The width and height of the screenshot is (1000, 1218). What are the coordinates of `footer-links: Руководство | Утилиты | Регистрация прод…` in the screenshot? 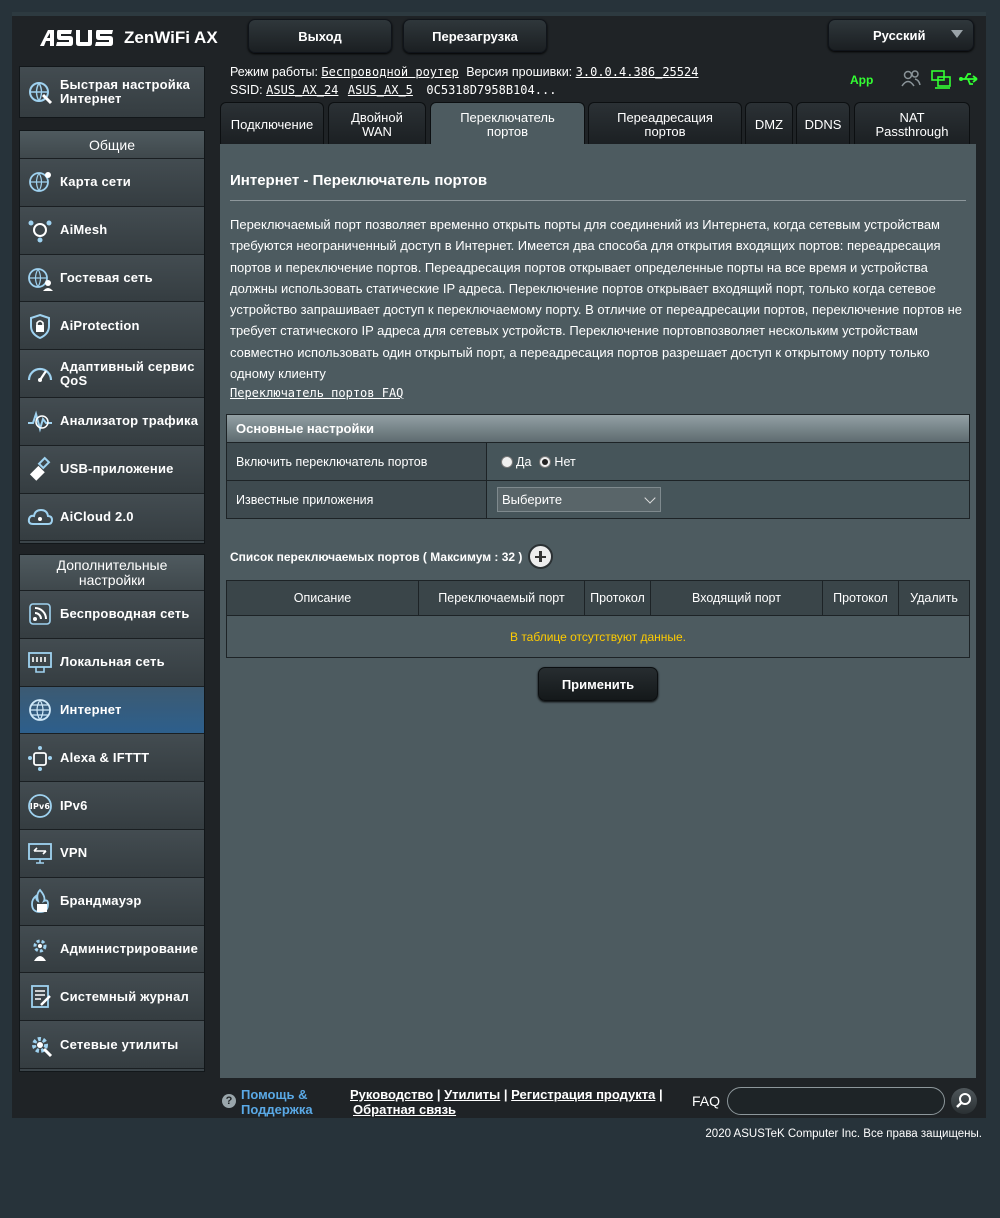 It's located at (506, 1102).